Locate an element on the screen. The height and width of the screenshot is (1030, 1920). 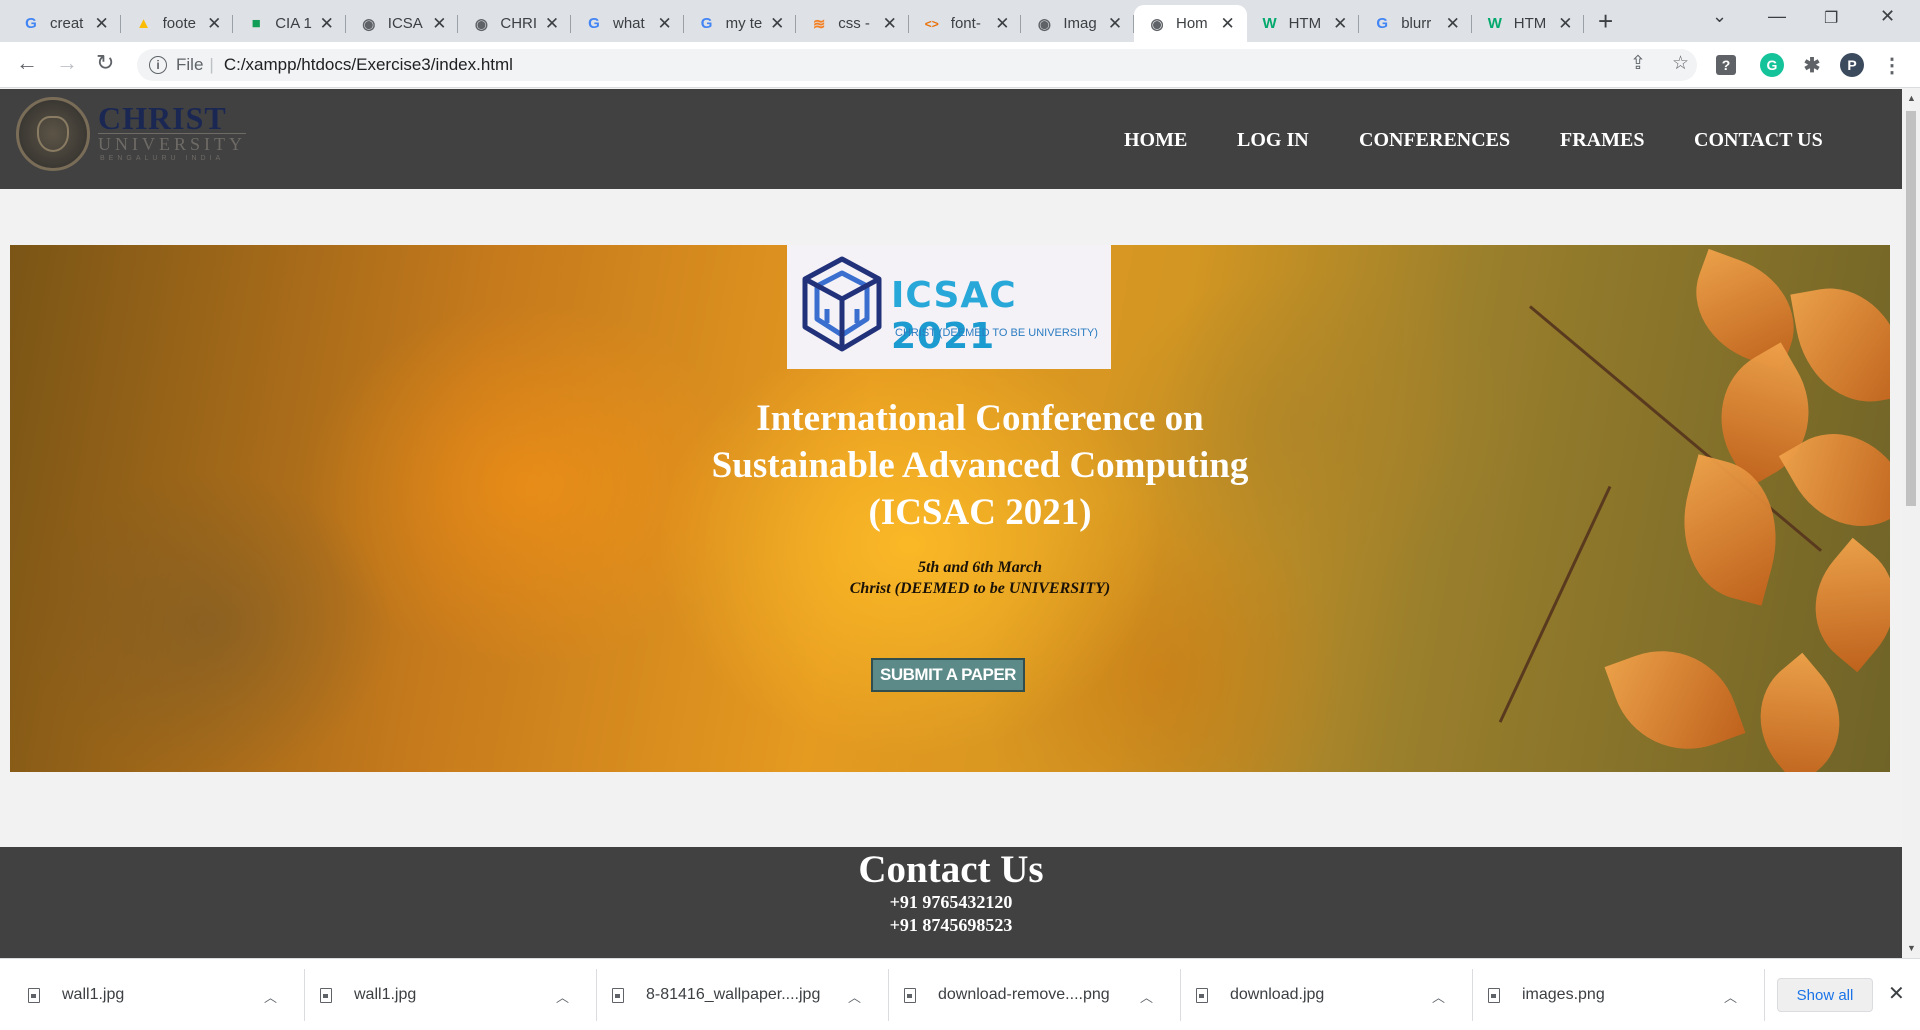
browser-tab: Gwhat ✕ is located at coordinates (627, 23).